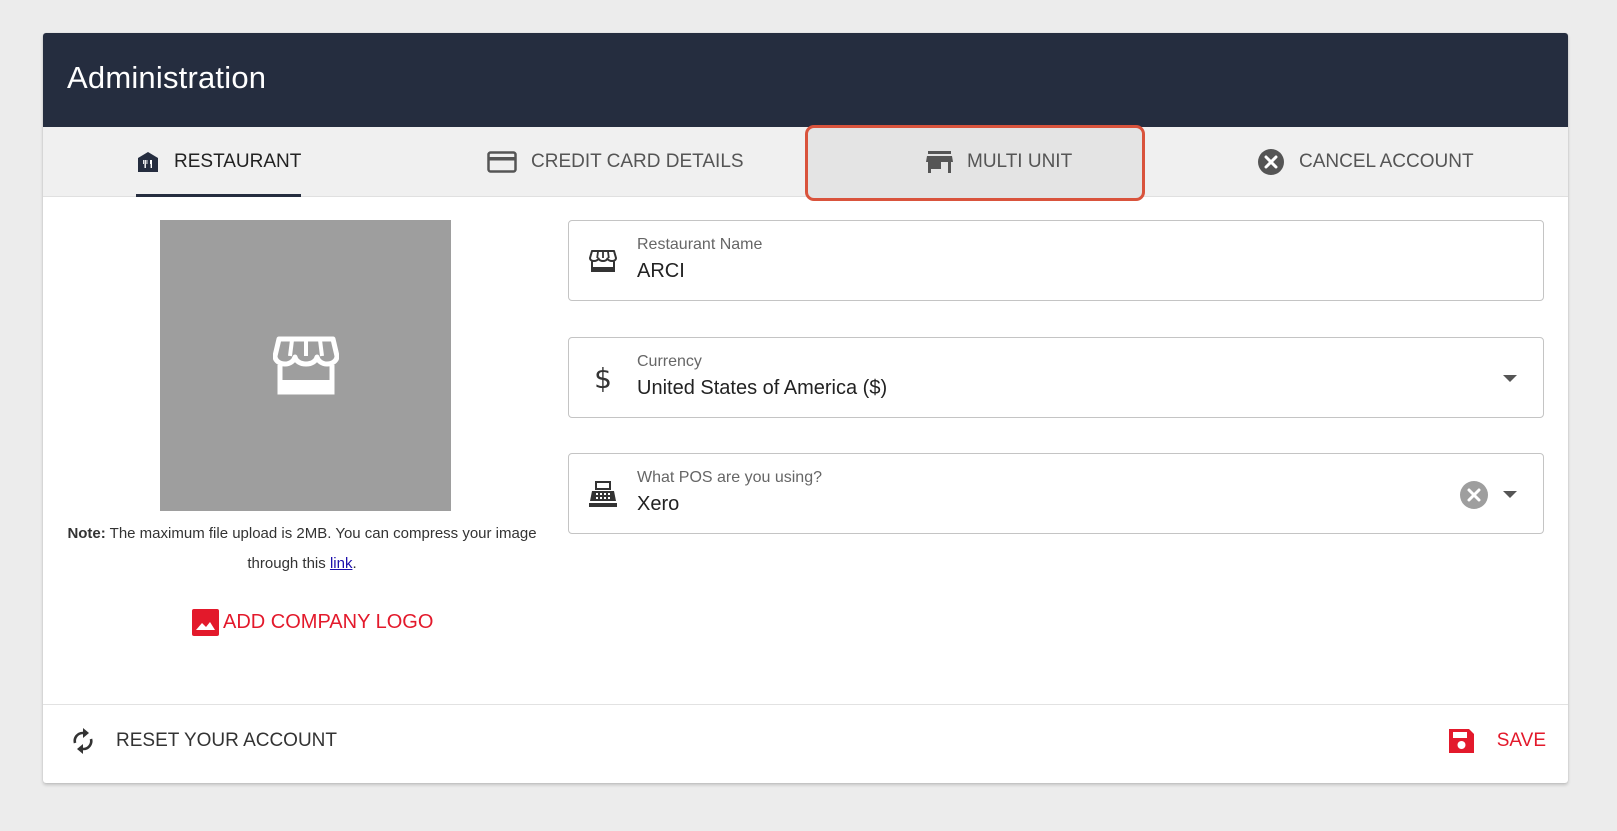 Image resolution: width=1617 pixels, height=831 pixels. I want to click on tab-cancel-account: CANCEL ACCOUNT, so click(1365, 162).